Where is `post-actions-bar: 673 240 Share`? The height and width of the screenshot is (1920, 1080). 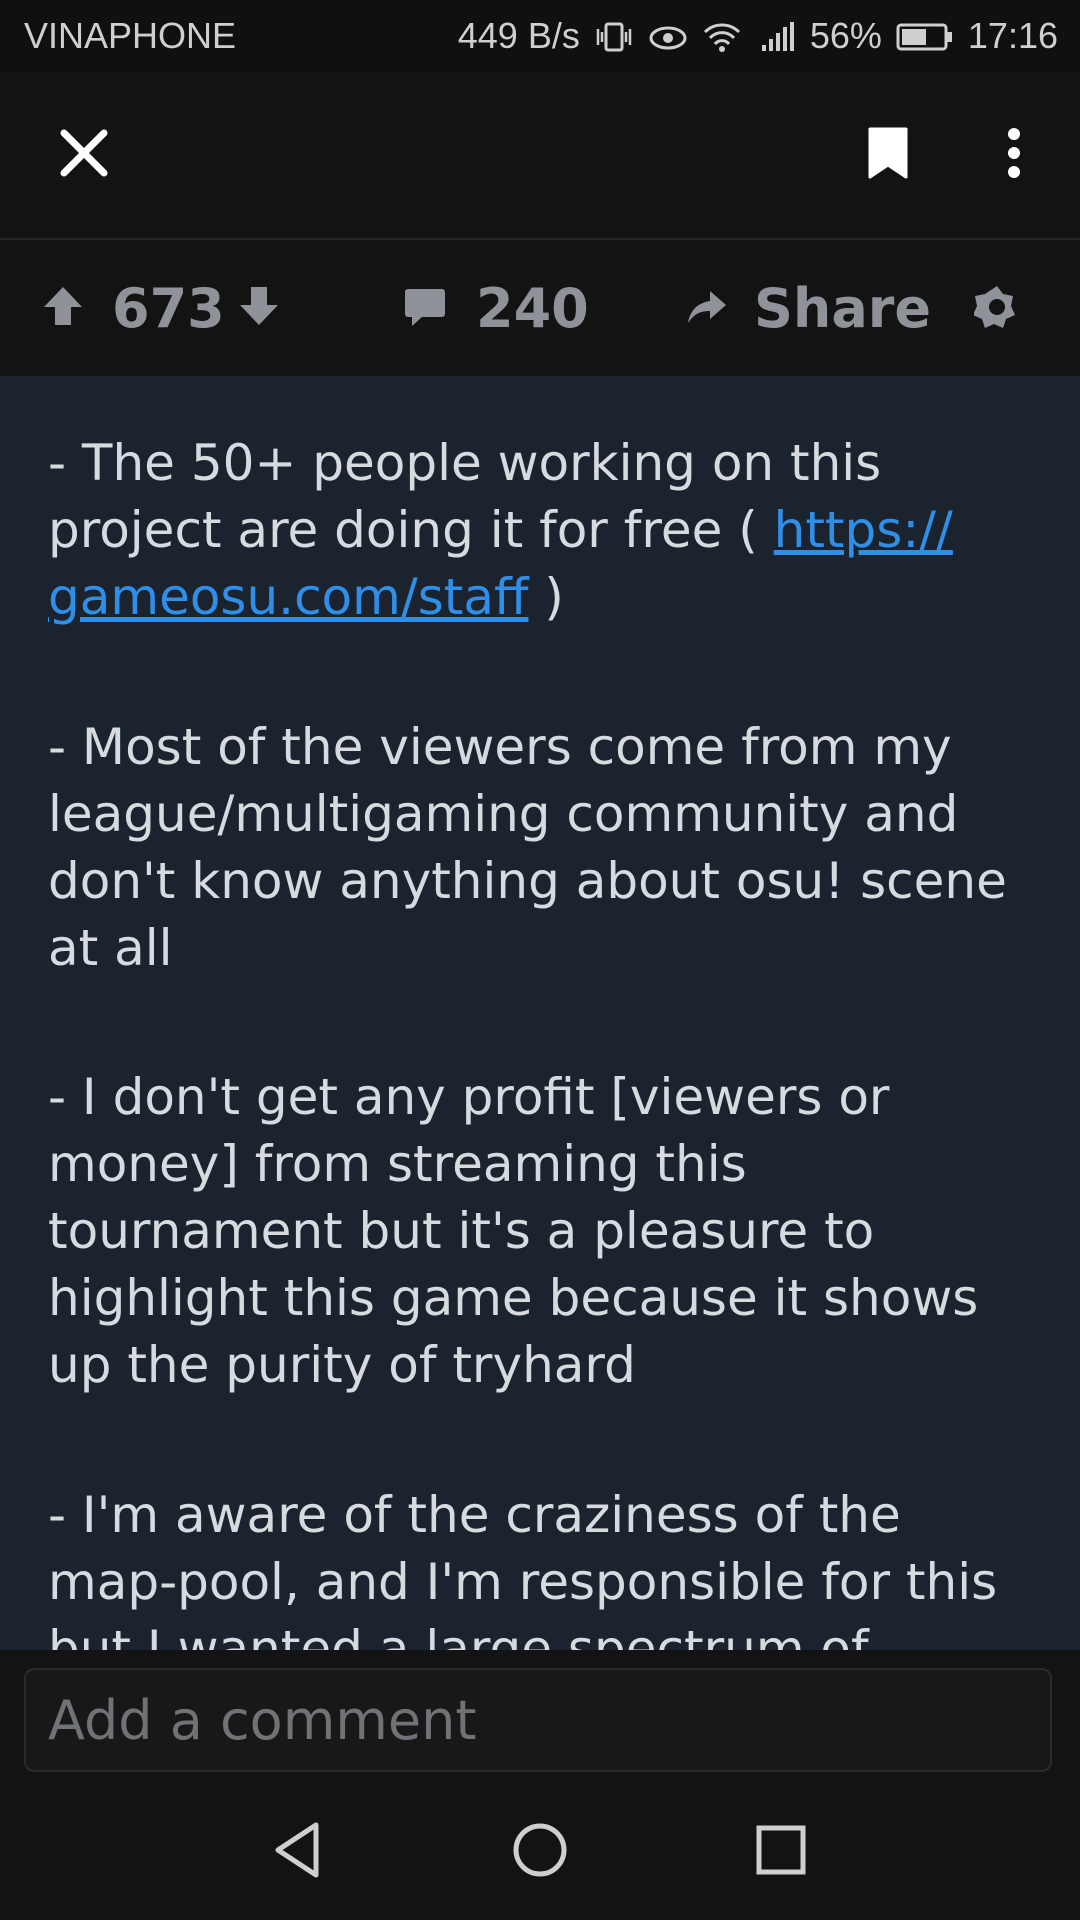 post-actions-bar: 673 240 Share is located at coordinates (540, 308).